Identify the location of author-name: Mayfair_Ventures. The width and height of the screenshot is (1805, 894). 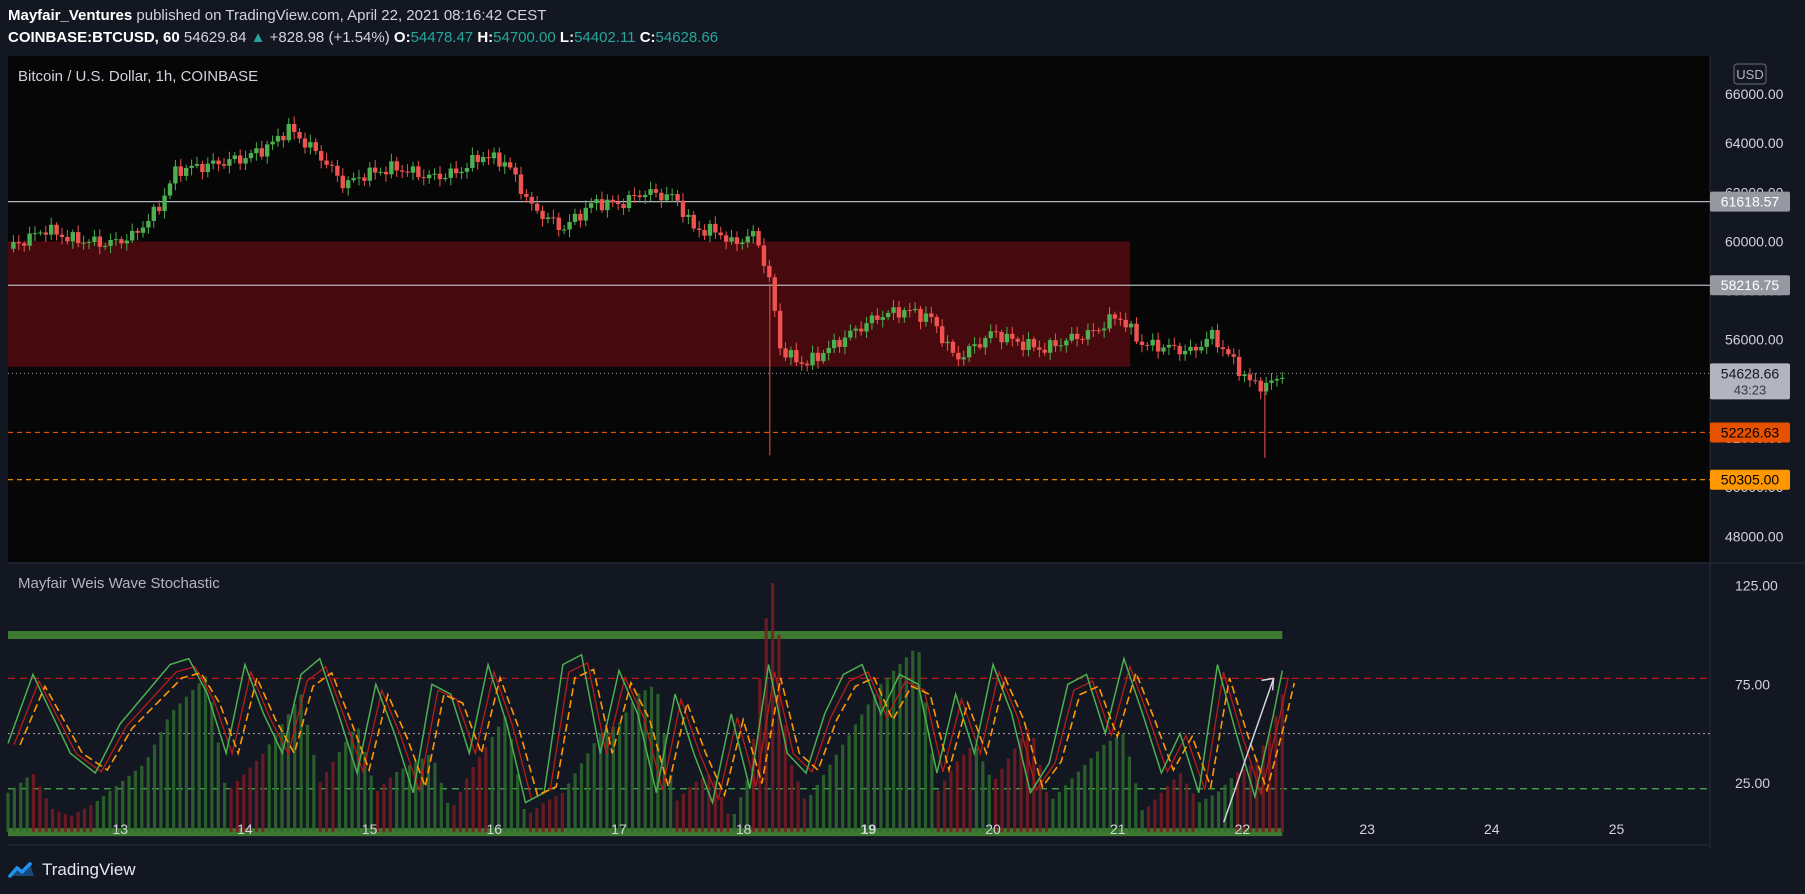
(70, 15).